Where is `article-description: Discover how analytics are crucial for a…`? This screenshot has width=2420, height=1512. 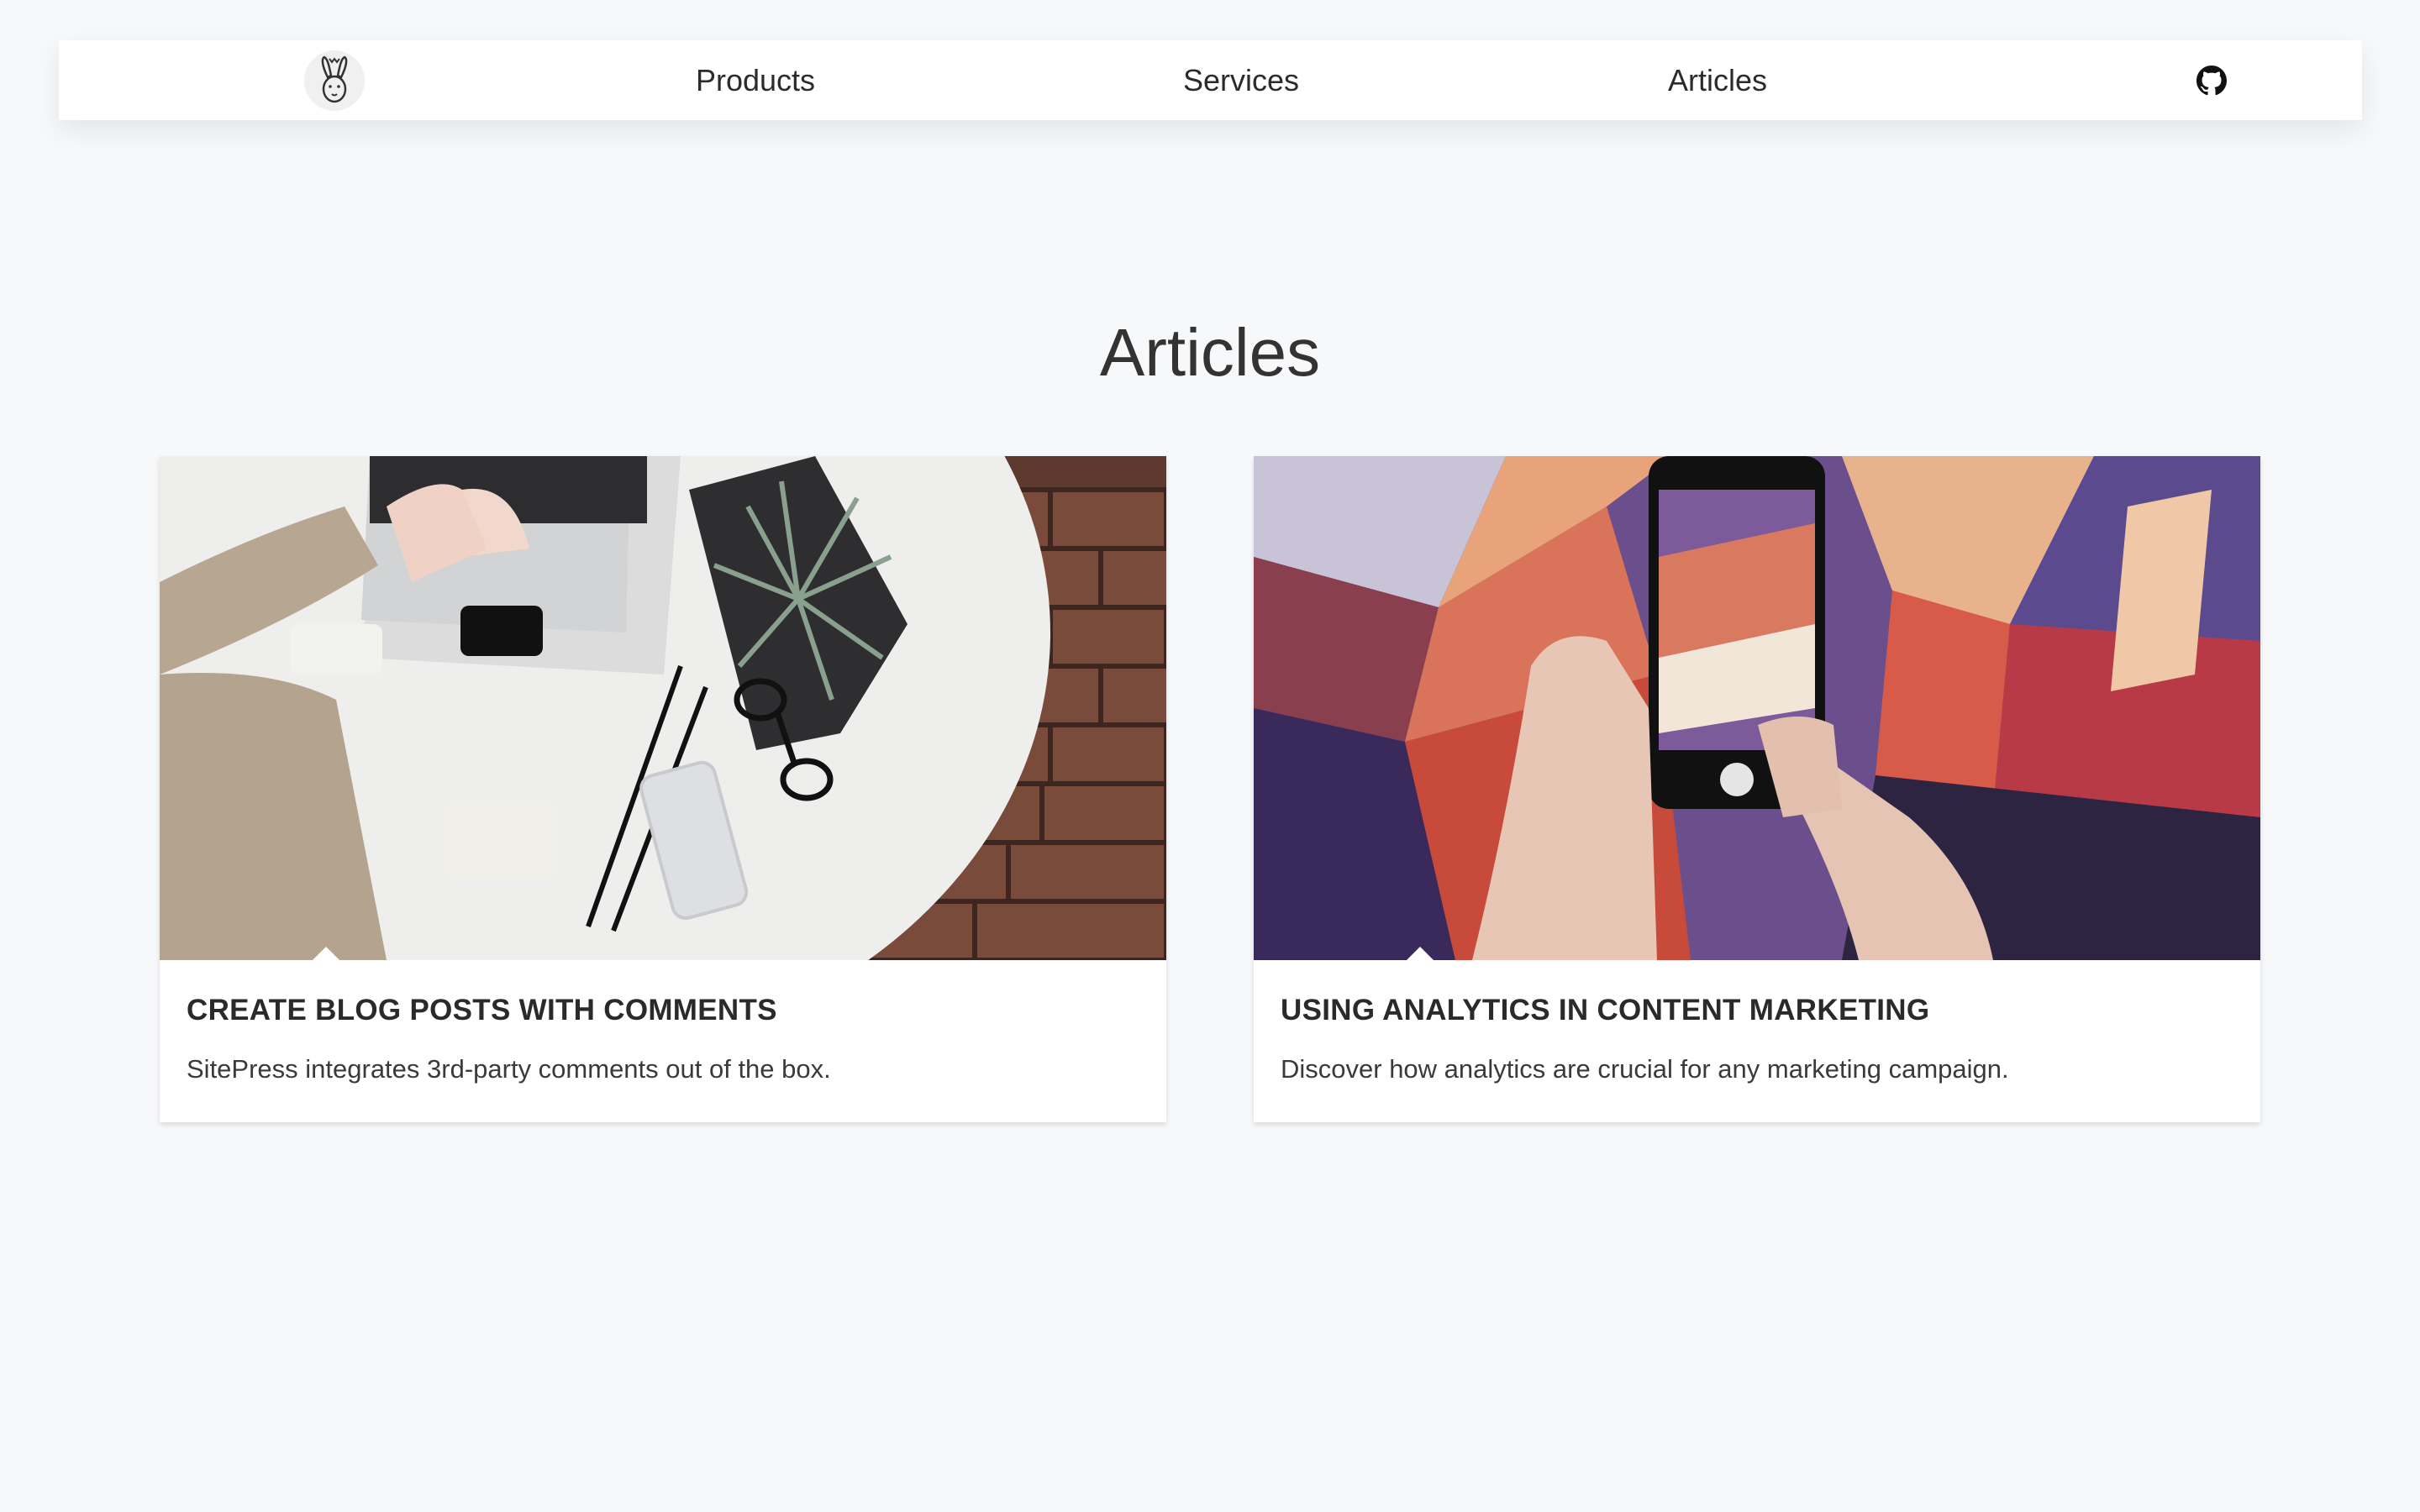 article-description: Discover how analytics are crucial for a… is located at coordinates (1645, 1069).